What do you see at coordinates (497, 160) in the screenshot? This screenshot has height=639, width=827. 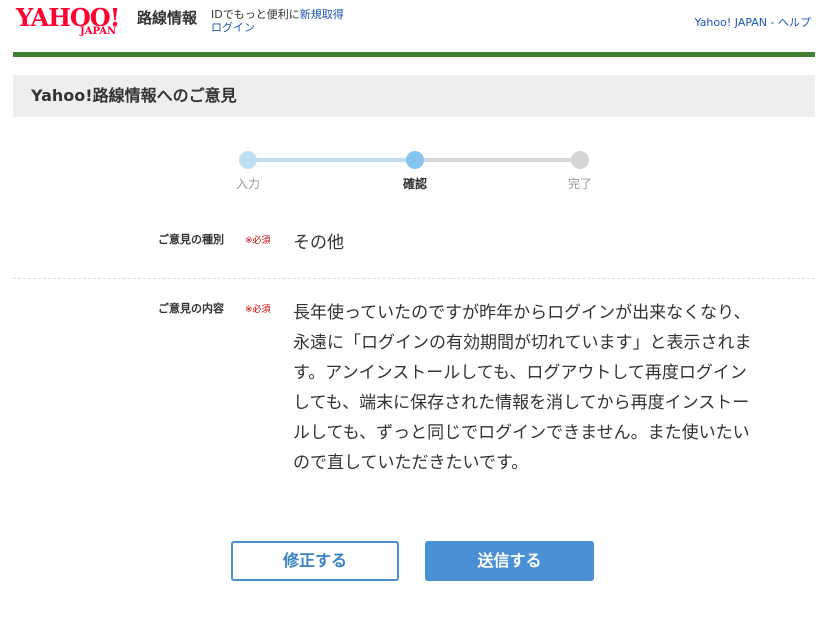 I see `stepper-line-todo` at bounding box center [497, 160].